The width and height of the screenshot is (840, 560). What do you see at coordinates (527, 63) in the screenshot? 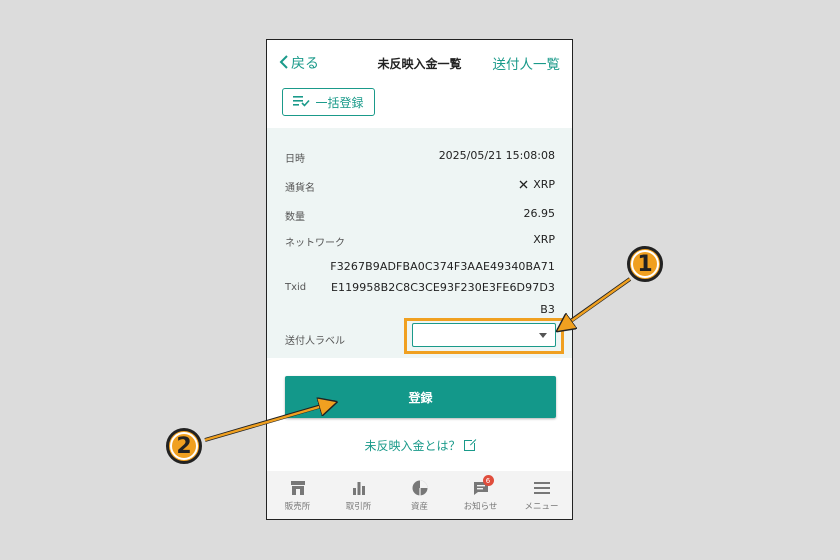
I see `sender-list-link: 送付人一覧` at bounding box center [527, 63].